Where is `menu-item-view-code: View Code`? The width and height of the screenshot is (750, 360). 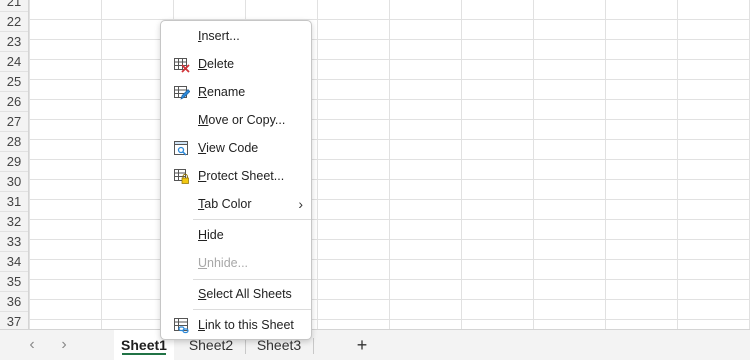
menu-item-view-code: View Code is located at coordinates (236, 148).